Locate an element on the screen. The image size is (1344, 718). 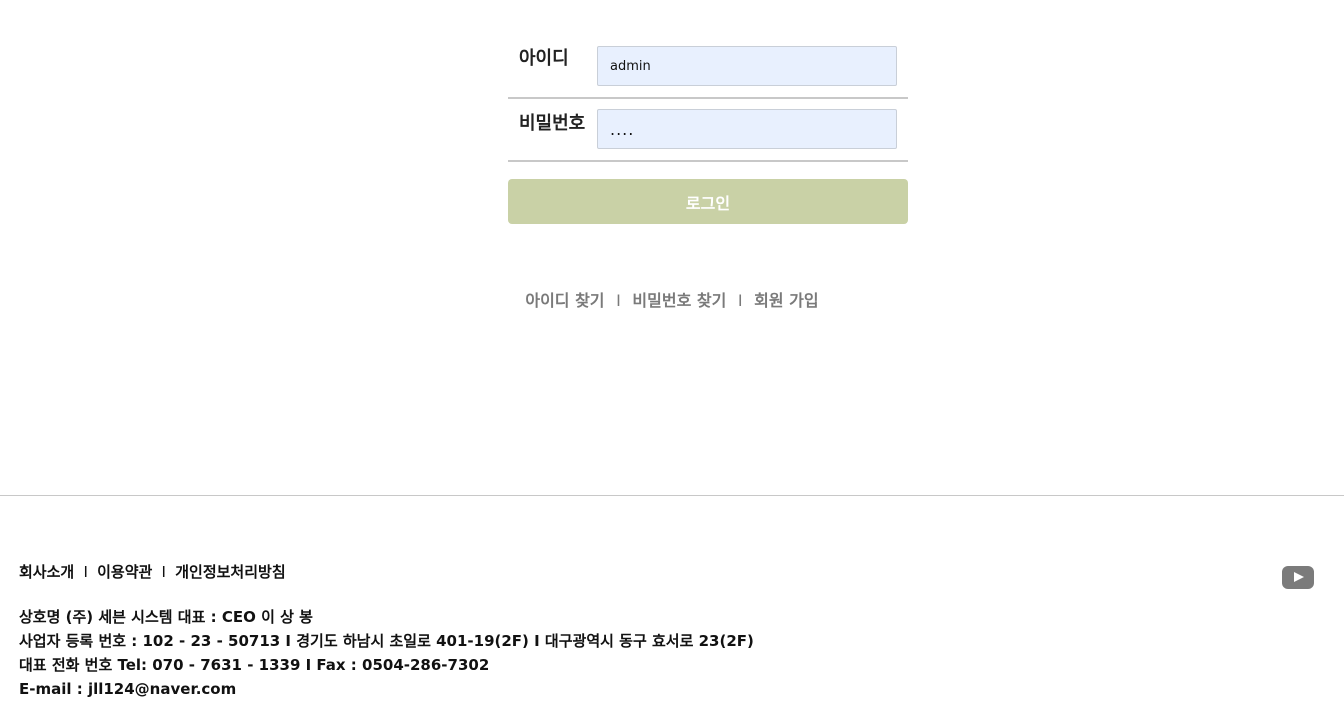
id-row: 아이디 is located at coordinates (708, 66).